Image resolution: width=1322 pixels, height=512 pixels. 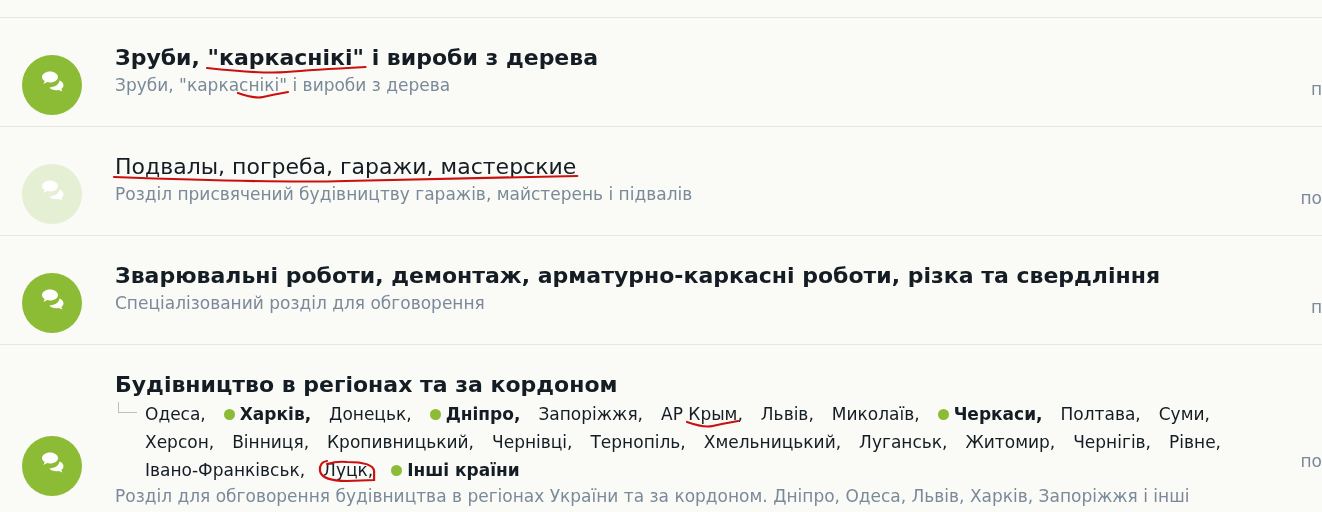 What do you see at coordinates (1100, 414) in the screenshot?
I see `subforum-link: Полтава,` at bounding box center [1100, 414].